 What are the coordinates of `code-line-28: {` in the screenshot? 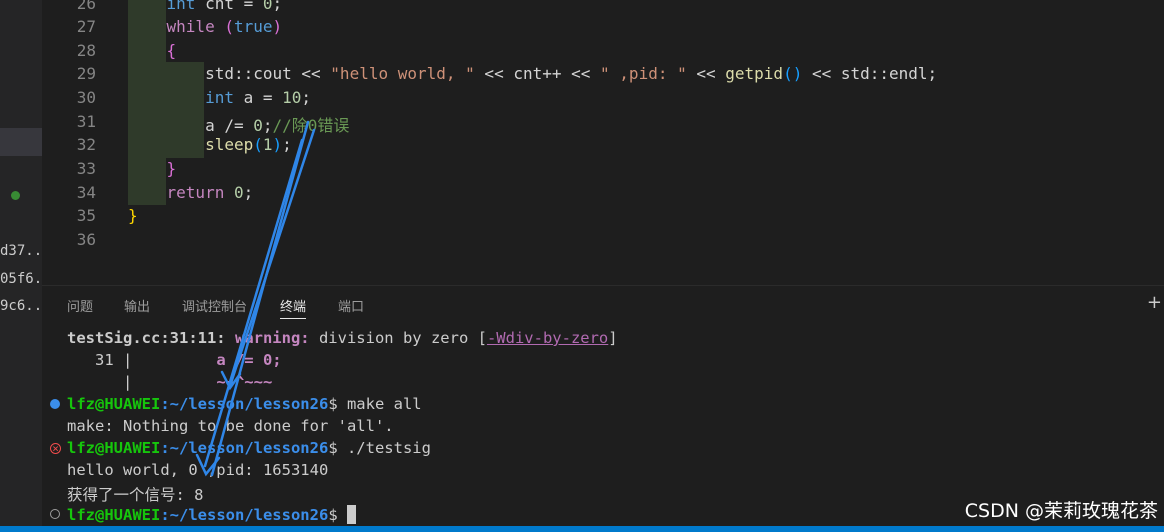 It's located at (152, 50).